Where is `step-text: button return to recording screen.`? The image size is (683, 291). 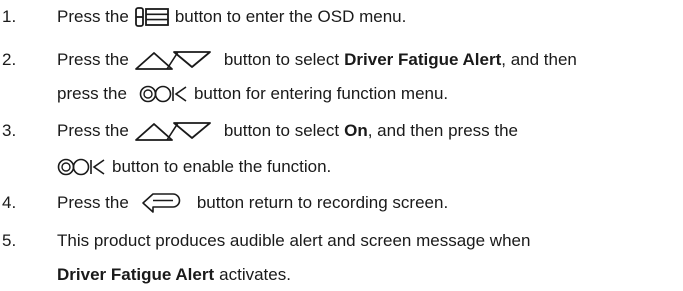 step-text: button return to recording screen. is located at coordinates (322, 202).